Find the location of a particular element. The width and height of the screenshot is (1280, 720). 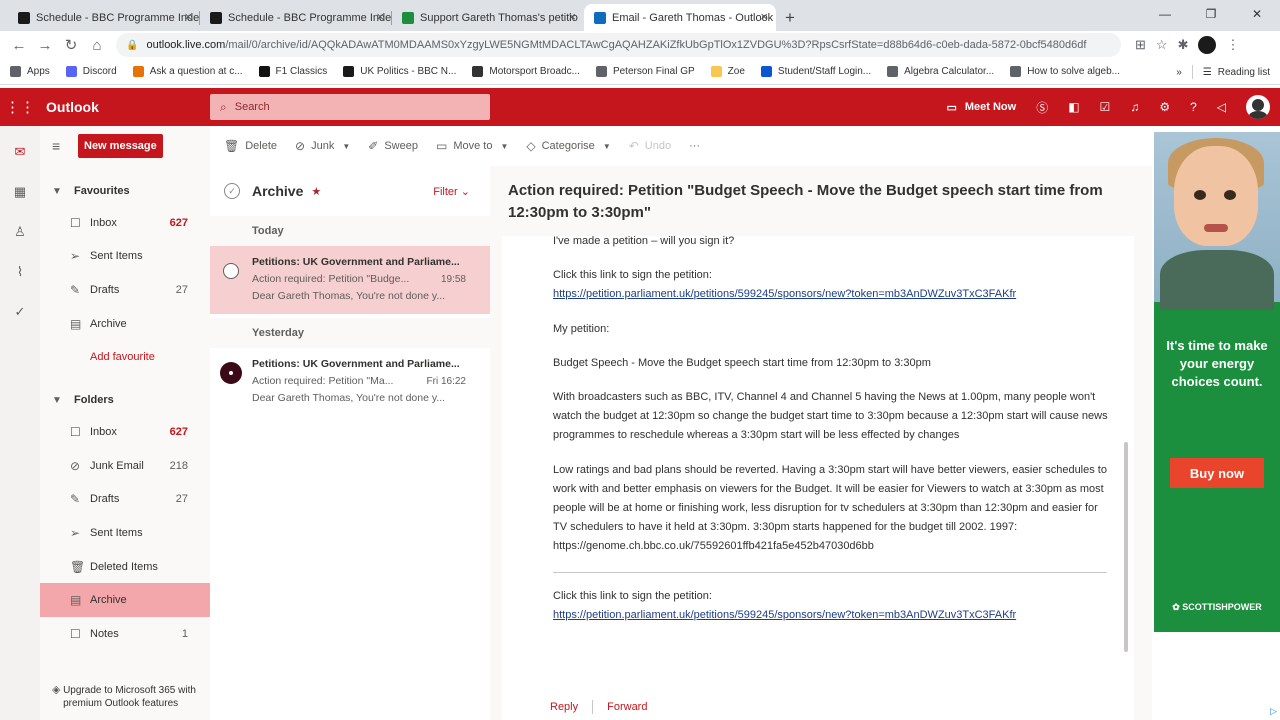

minimize-icon: — is located at coordinates (1165, 14).